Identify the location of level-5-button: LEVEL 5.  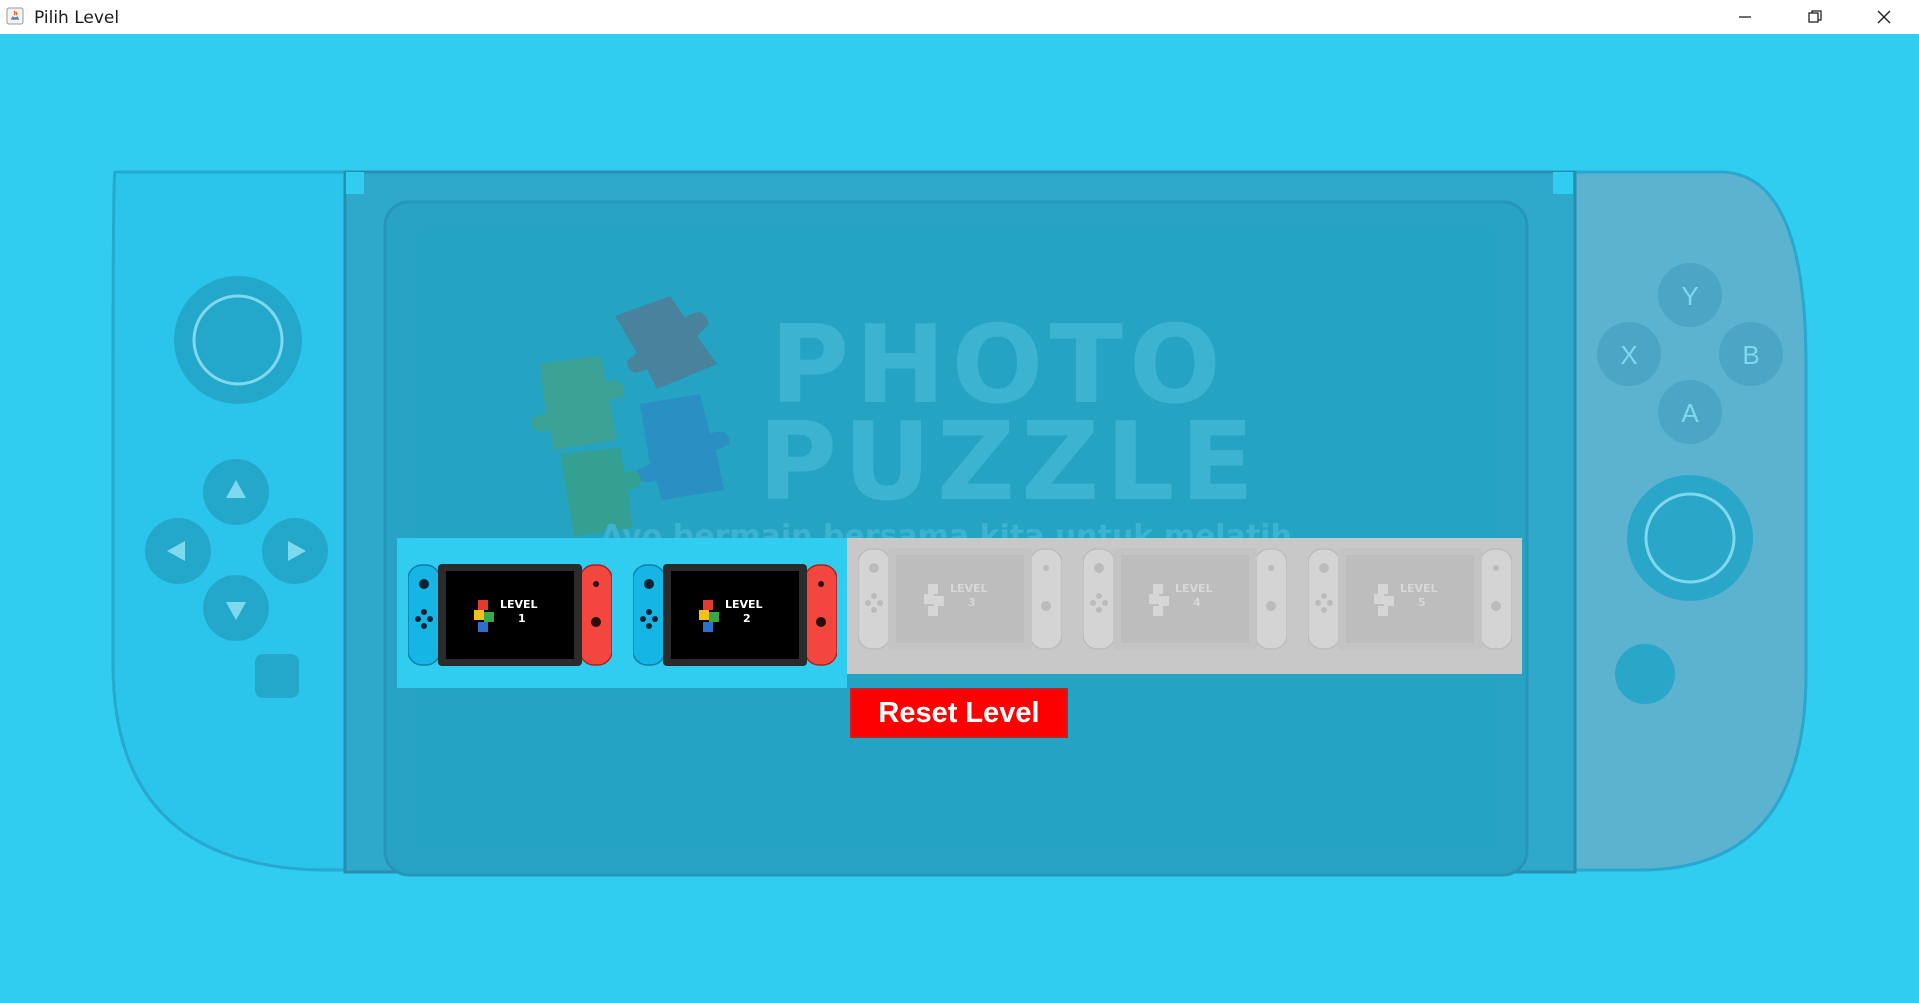
(1410, 599).